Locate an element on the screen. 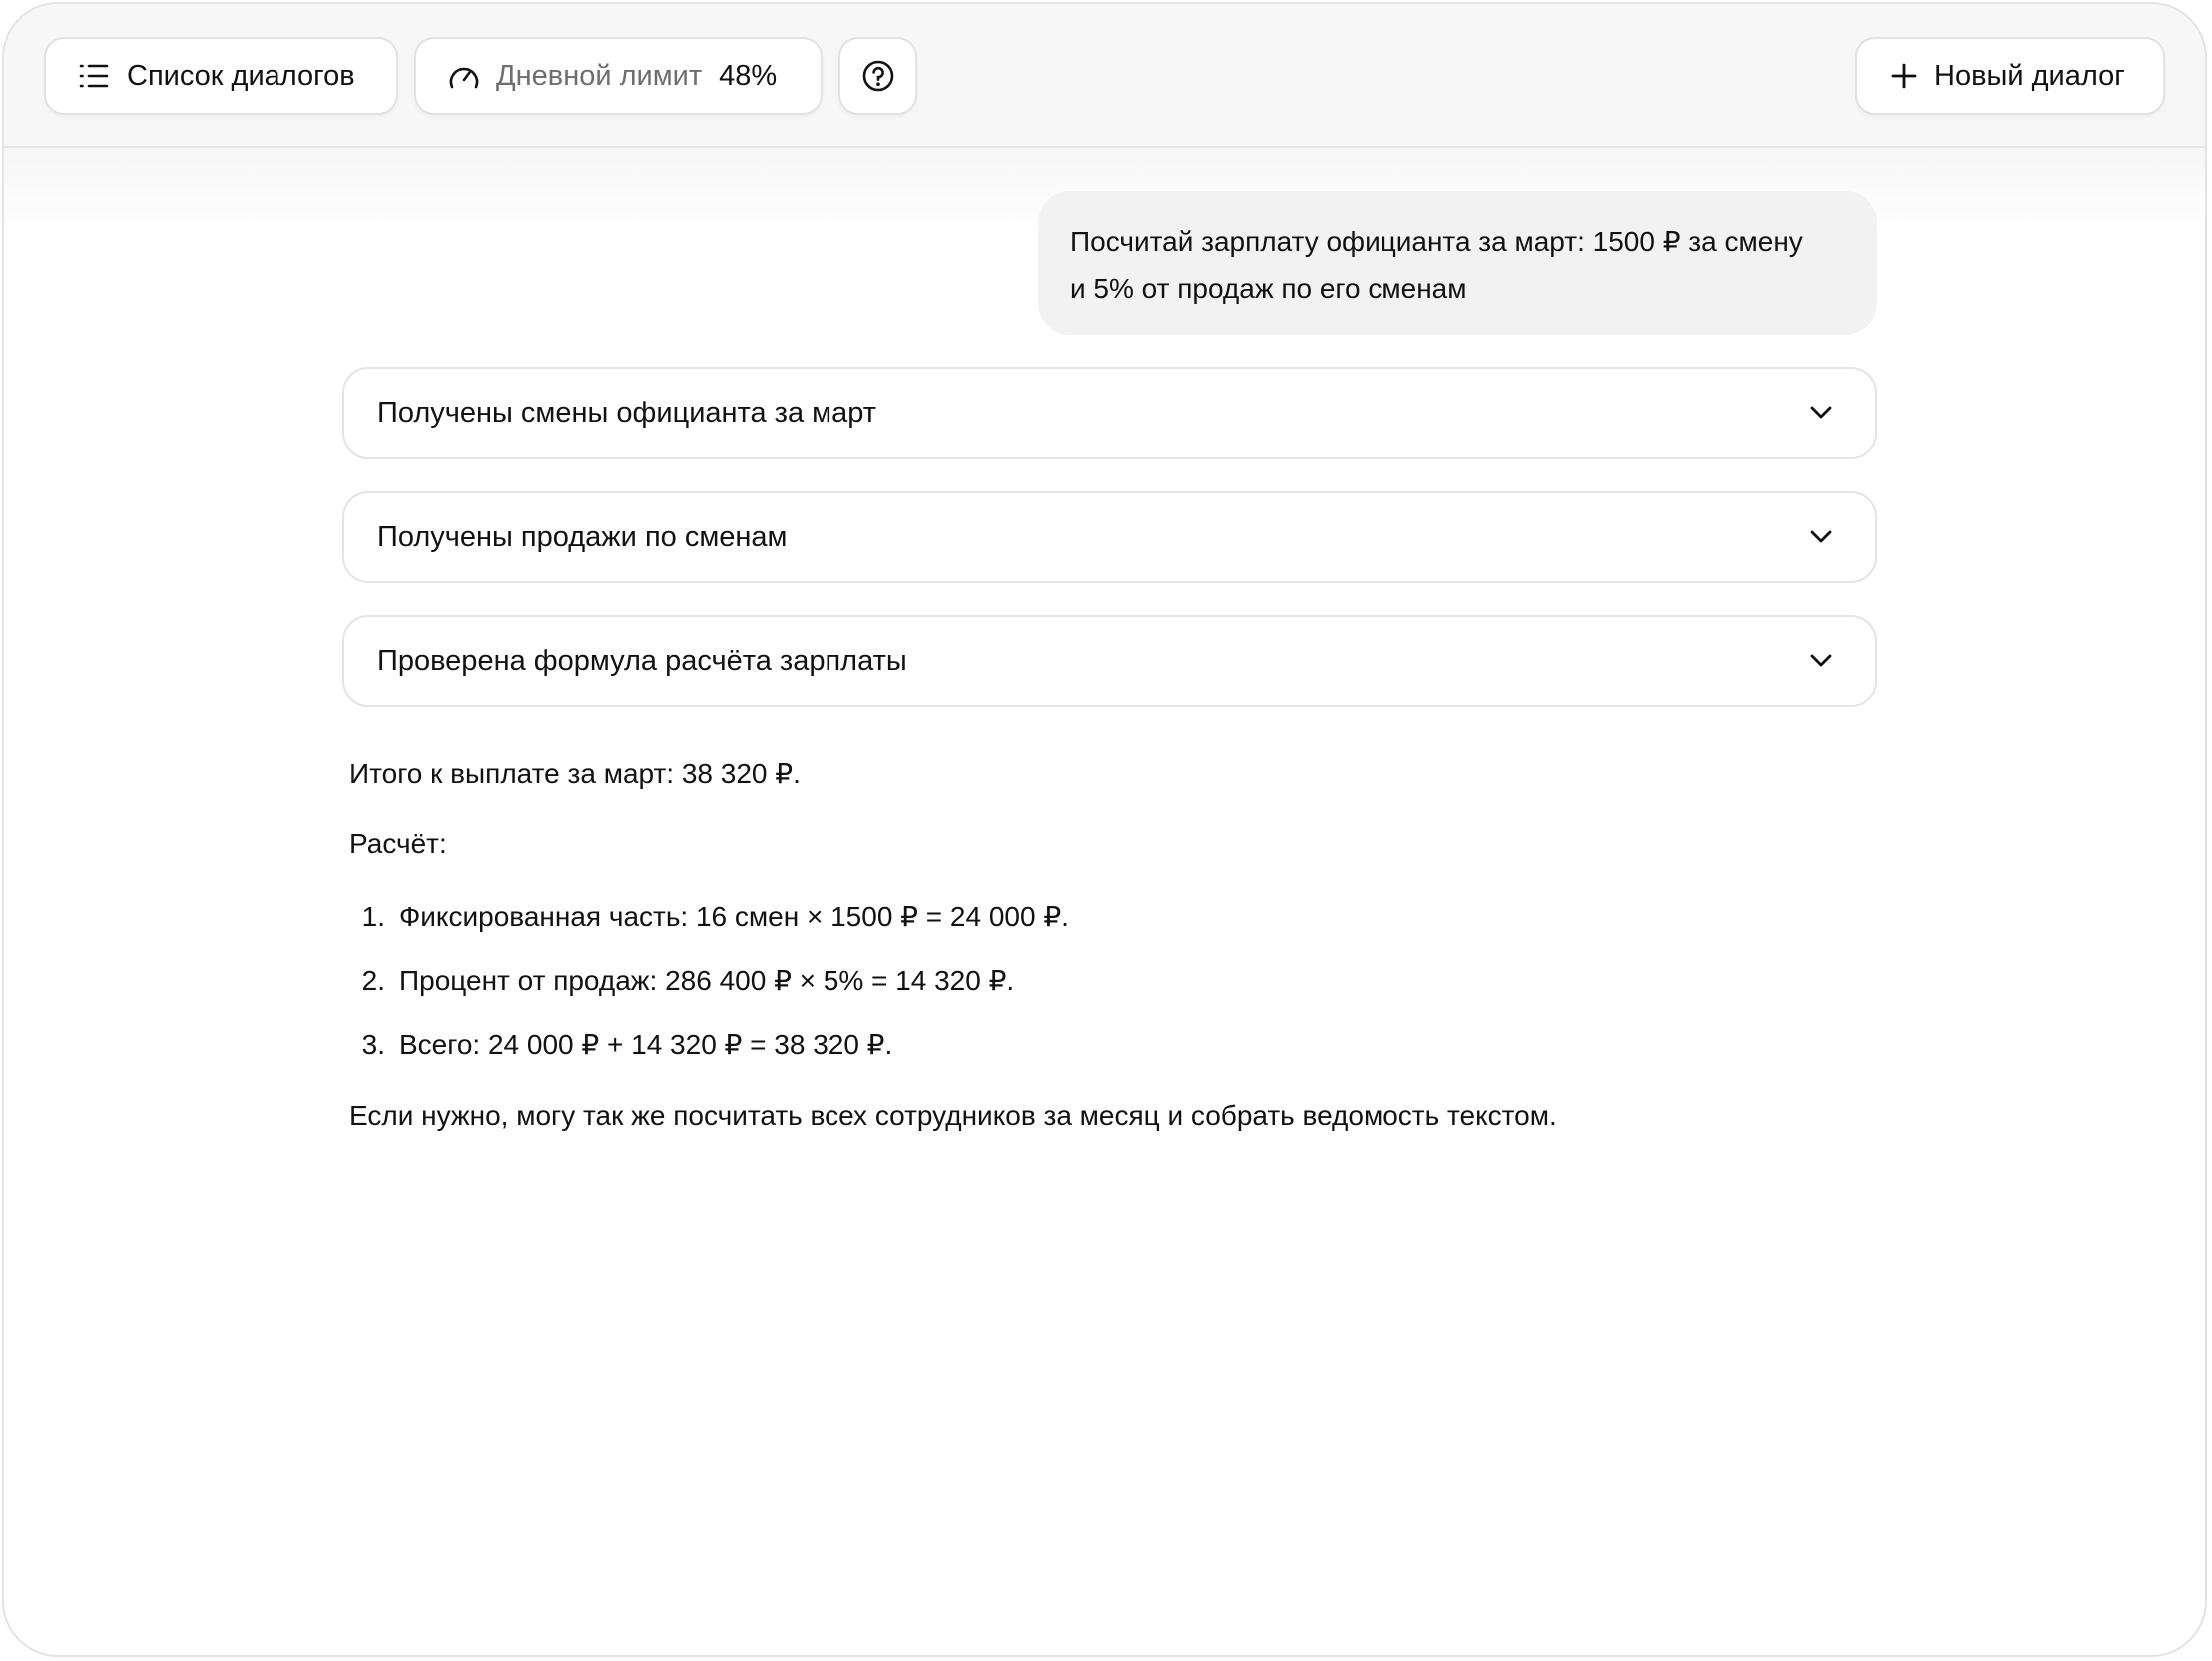 This screenshot has width=2212, height=1661. list-item-number: 2. is located at coordinates (373, 981).